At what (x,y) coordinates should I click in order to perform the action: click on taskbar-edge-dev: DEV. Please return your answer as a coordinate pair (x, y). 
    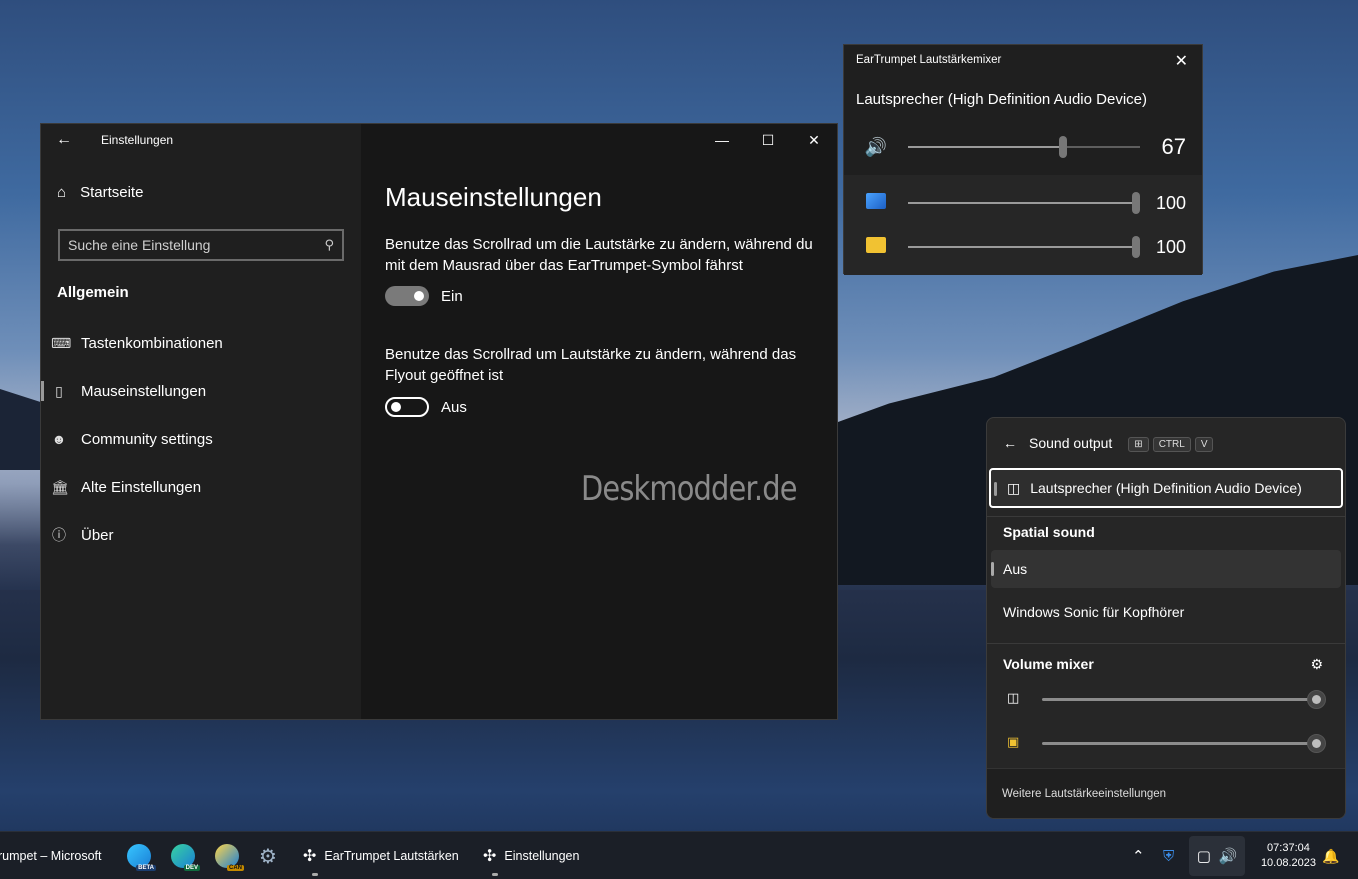
    Looking at the image, I should click on (185, 855).